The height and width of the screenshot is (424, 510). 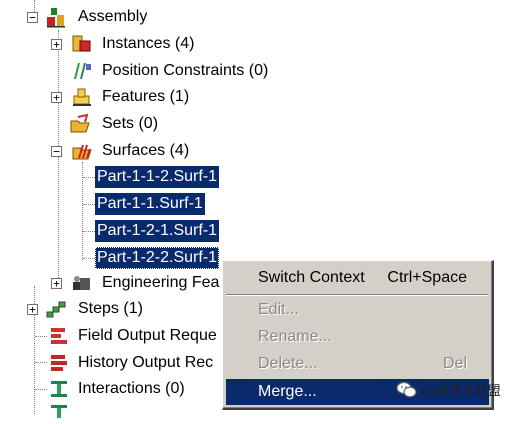 What do you see at coordinates (32, 309) in the screenshot?
I see `expand-steps-toggle: +` at bounding box center [32, 309].